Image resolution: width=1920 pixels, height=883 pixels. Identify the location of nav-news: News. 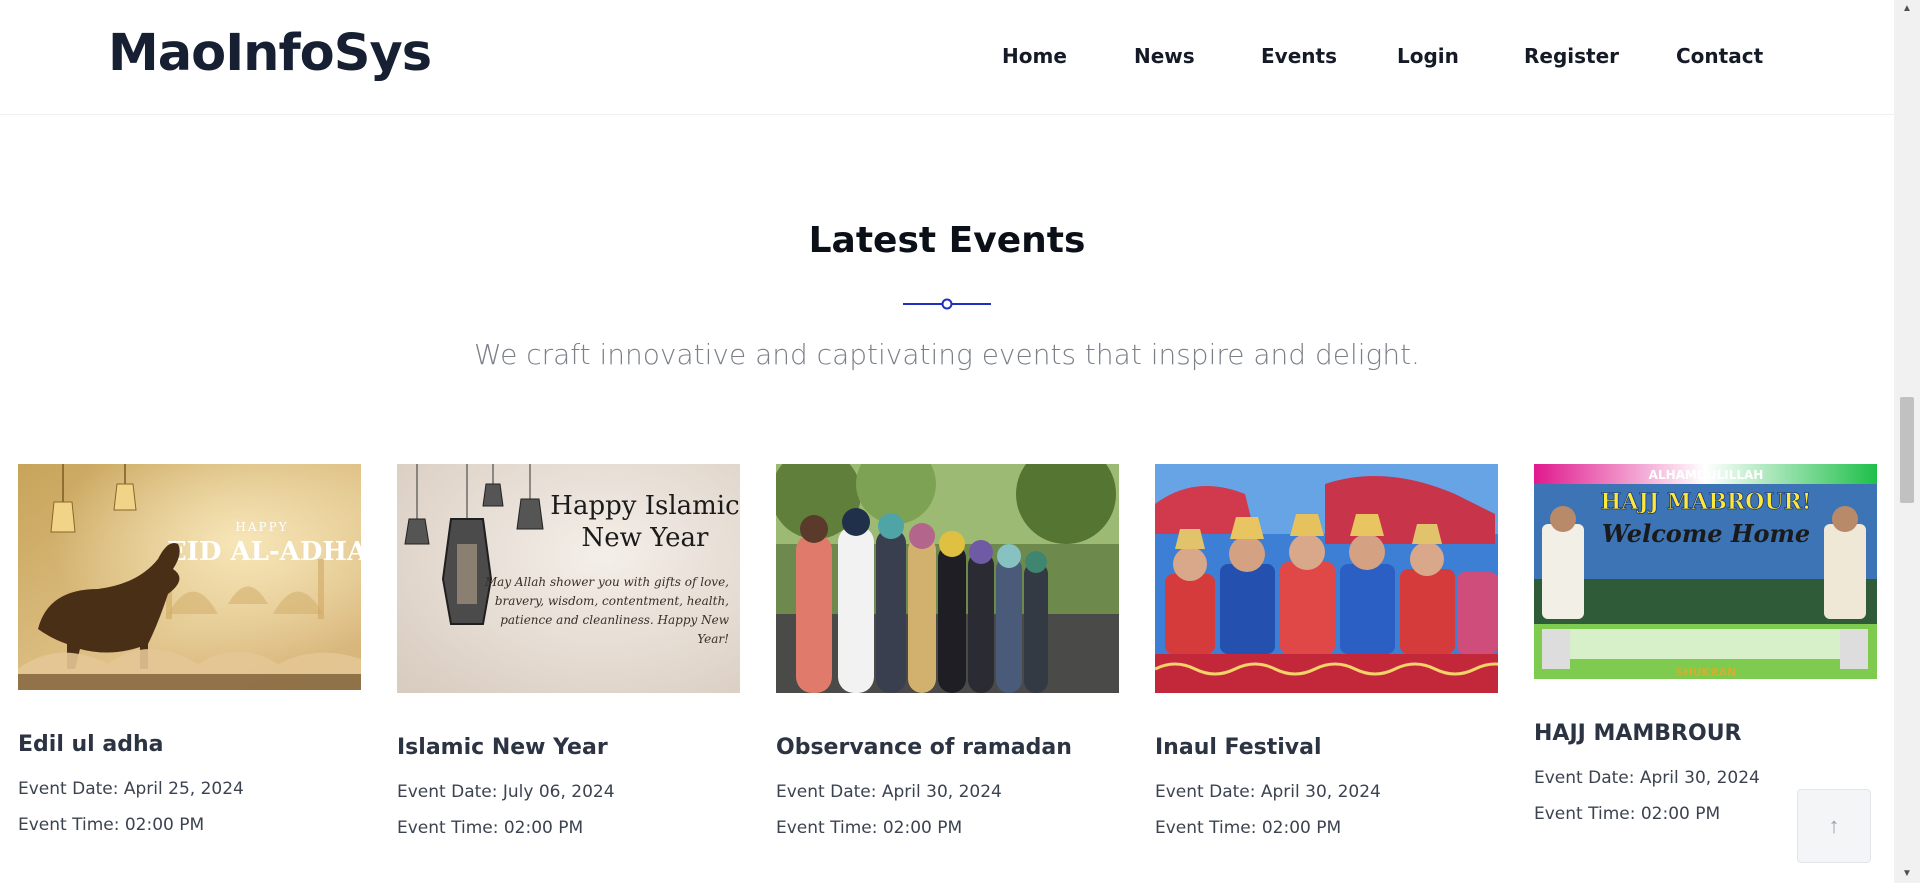
(1197, 56).